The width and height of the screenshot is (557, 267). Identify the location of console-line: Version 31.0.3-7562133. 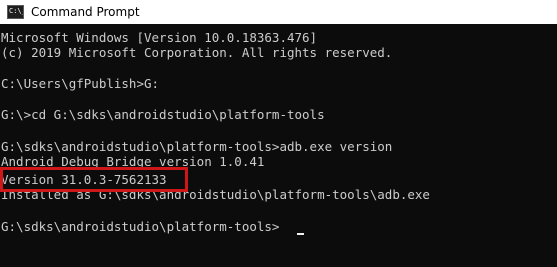
(84, 179).